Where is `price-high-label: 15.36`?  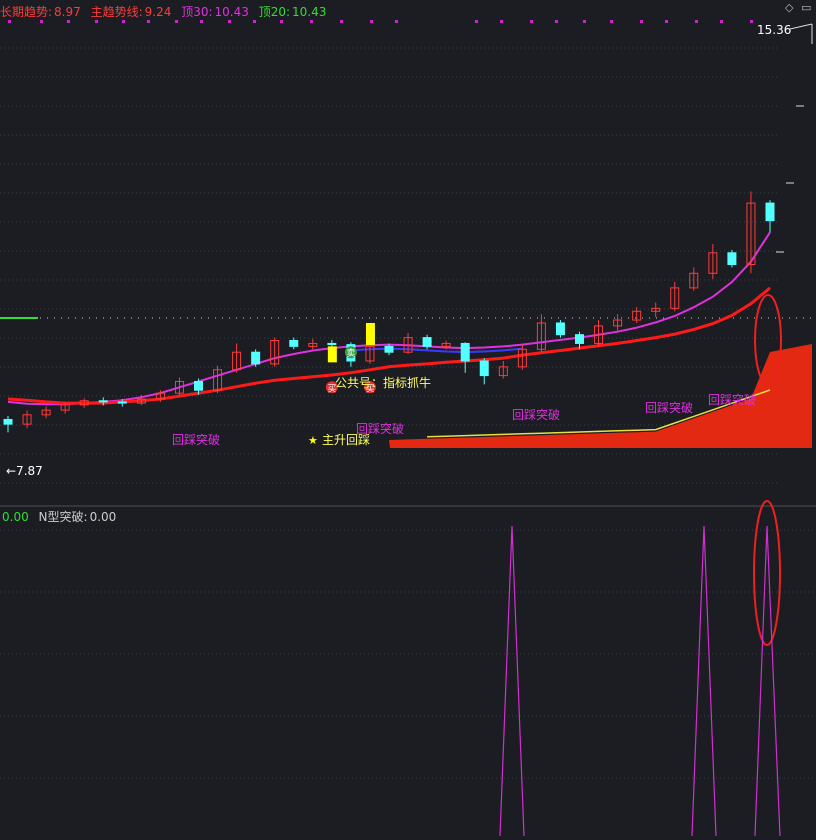
price-high-label: 15.36 is located at coordinates (774, 30).